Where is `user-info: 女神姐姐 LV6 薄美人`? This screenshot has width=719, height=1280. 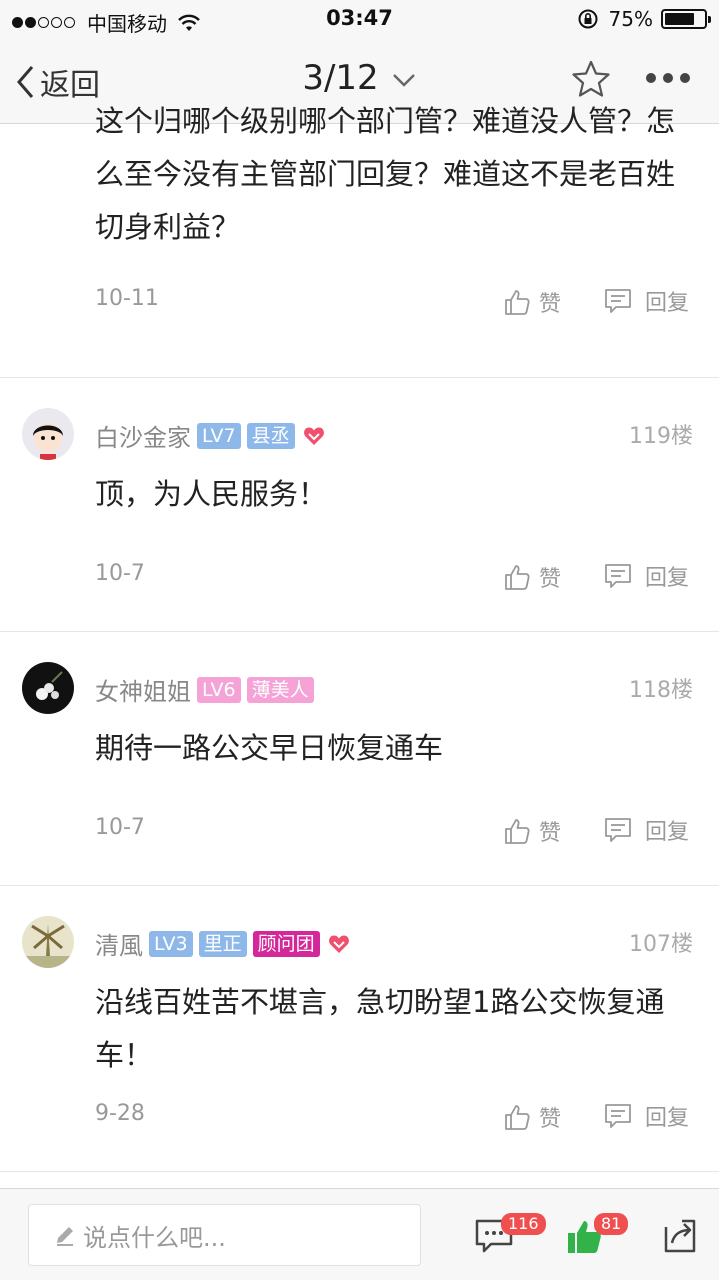
user-info: 女神姐姐 LV6 薄美人 is located at coordinates (204, 689).